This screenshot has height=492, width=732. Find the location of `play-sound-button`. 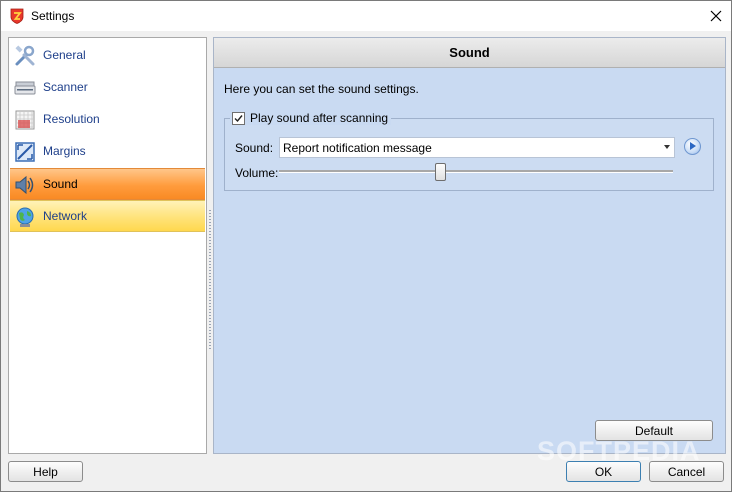

play-sound-button is located at coordinates (692, 146).